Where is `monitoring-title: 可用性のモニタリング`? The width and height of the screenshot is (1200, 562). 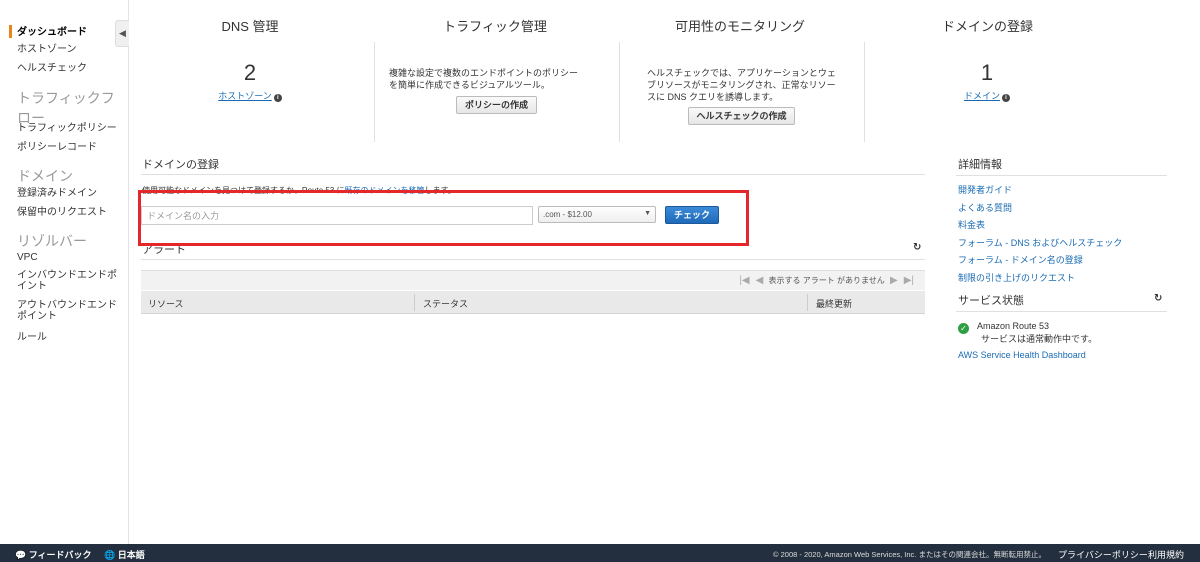
monitoring-title: 可用性のモニタリング is located at coordinates (739, 26).